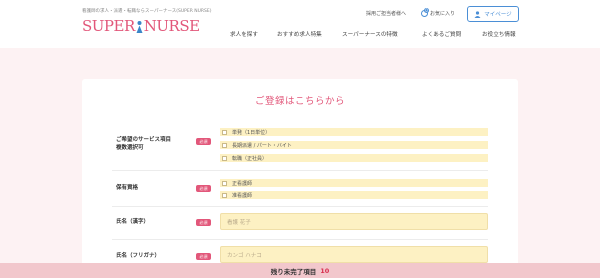  I want to click on favorite-count: 0, so click(426, 10).